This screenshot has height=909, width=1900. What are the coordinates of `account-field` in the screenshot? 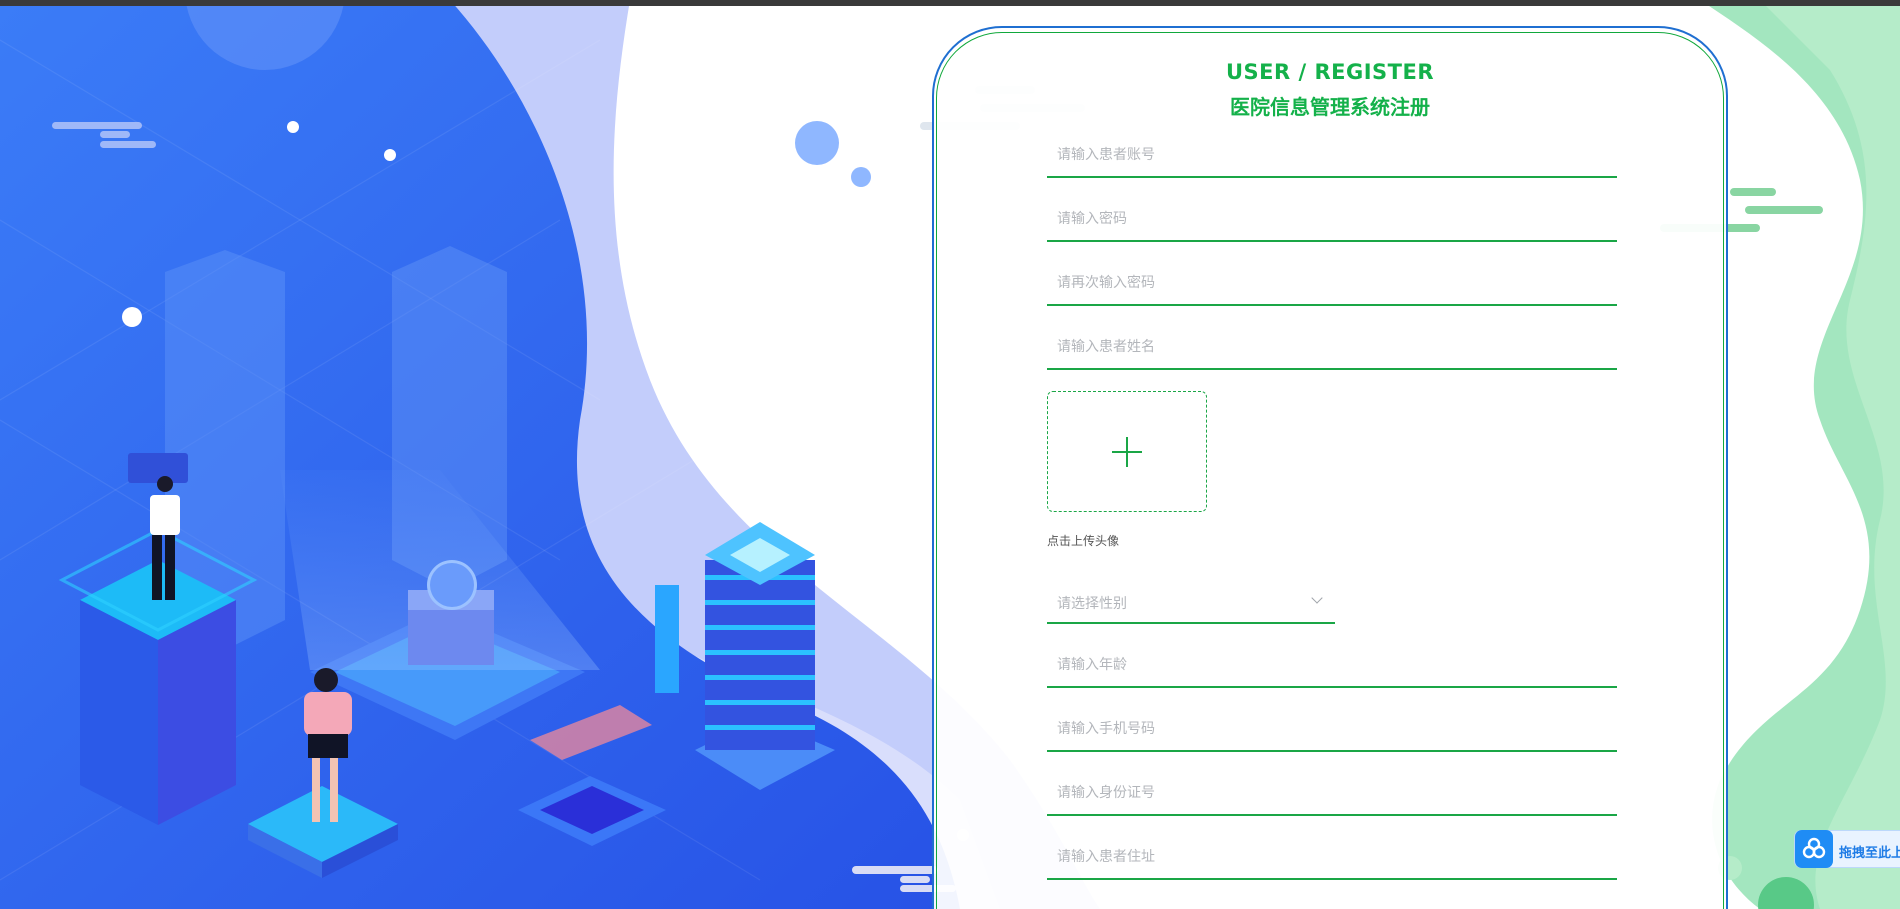 It's located at (1332, 156).